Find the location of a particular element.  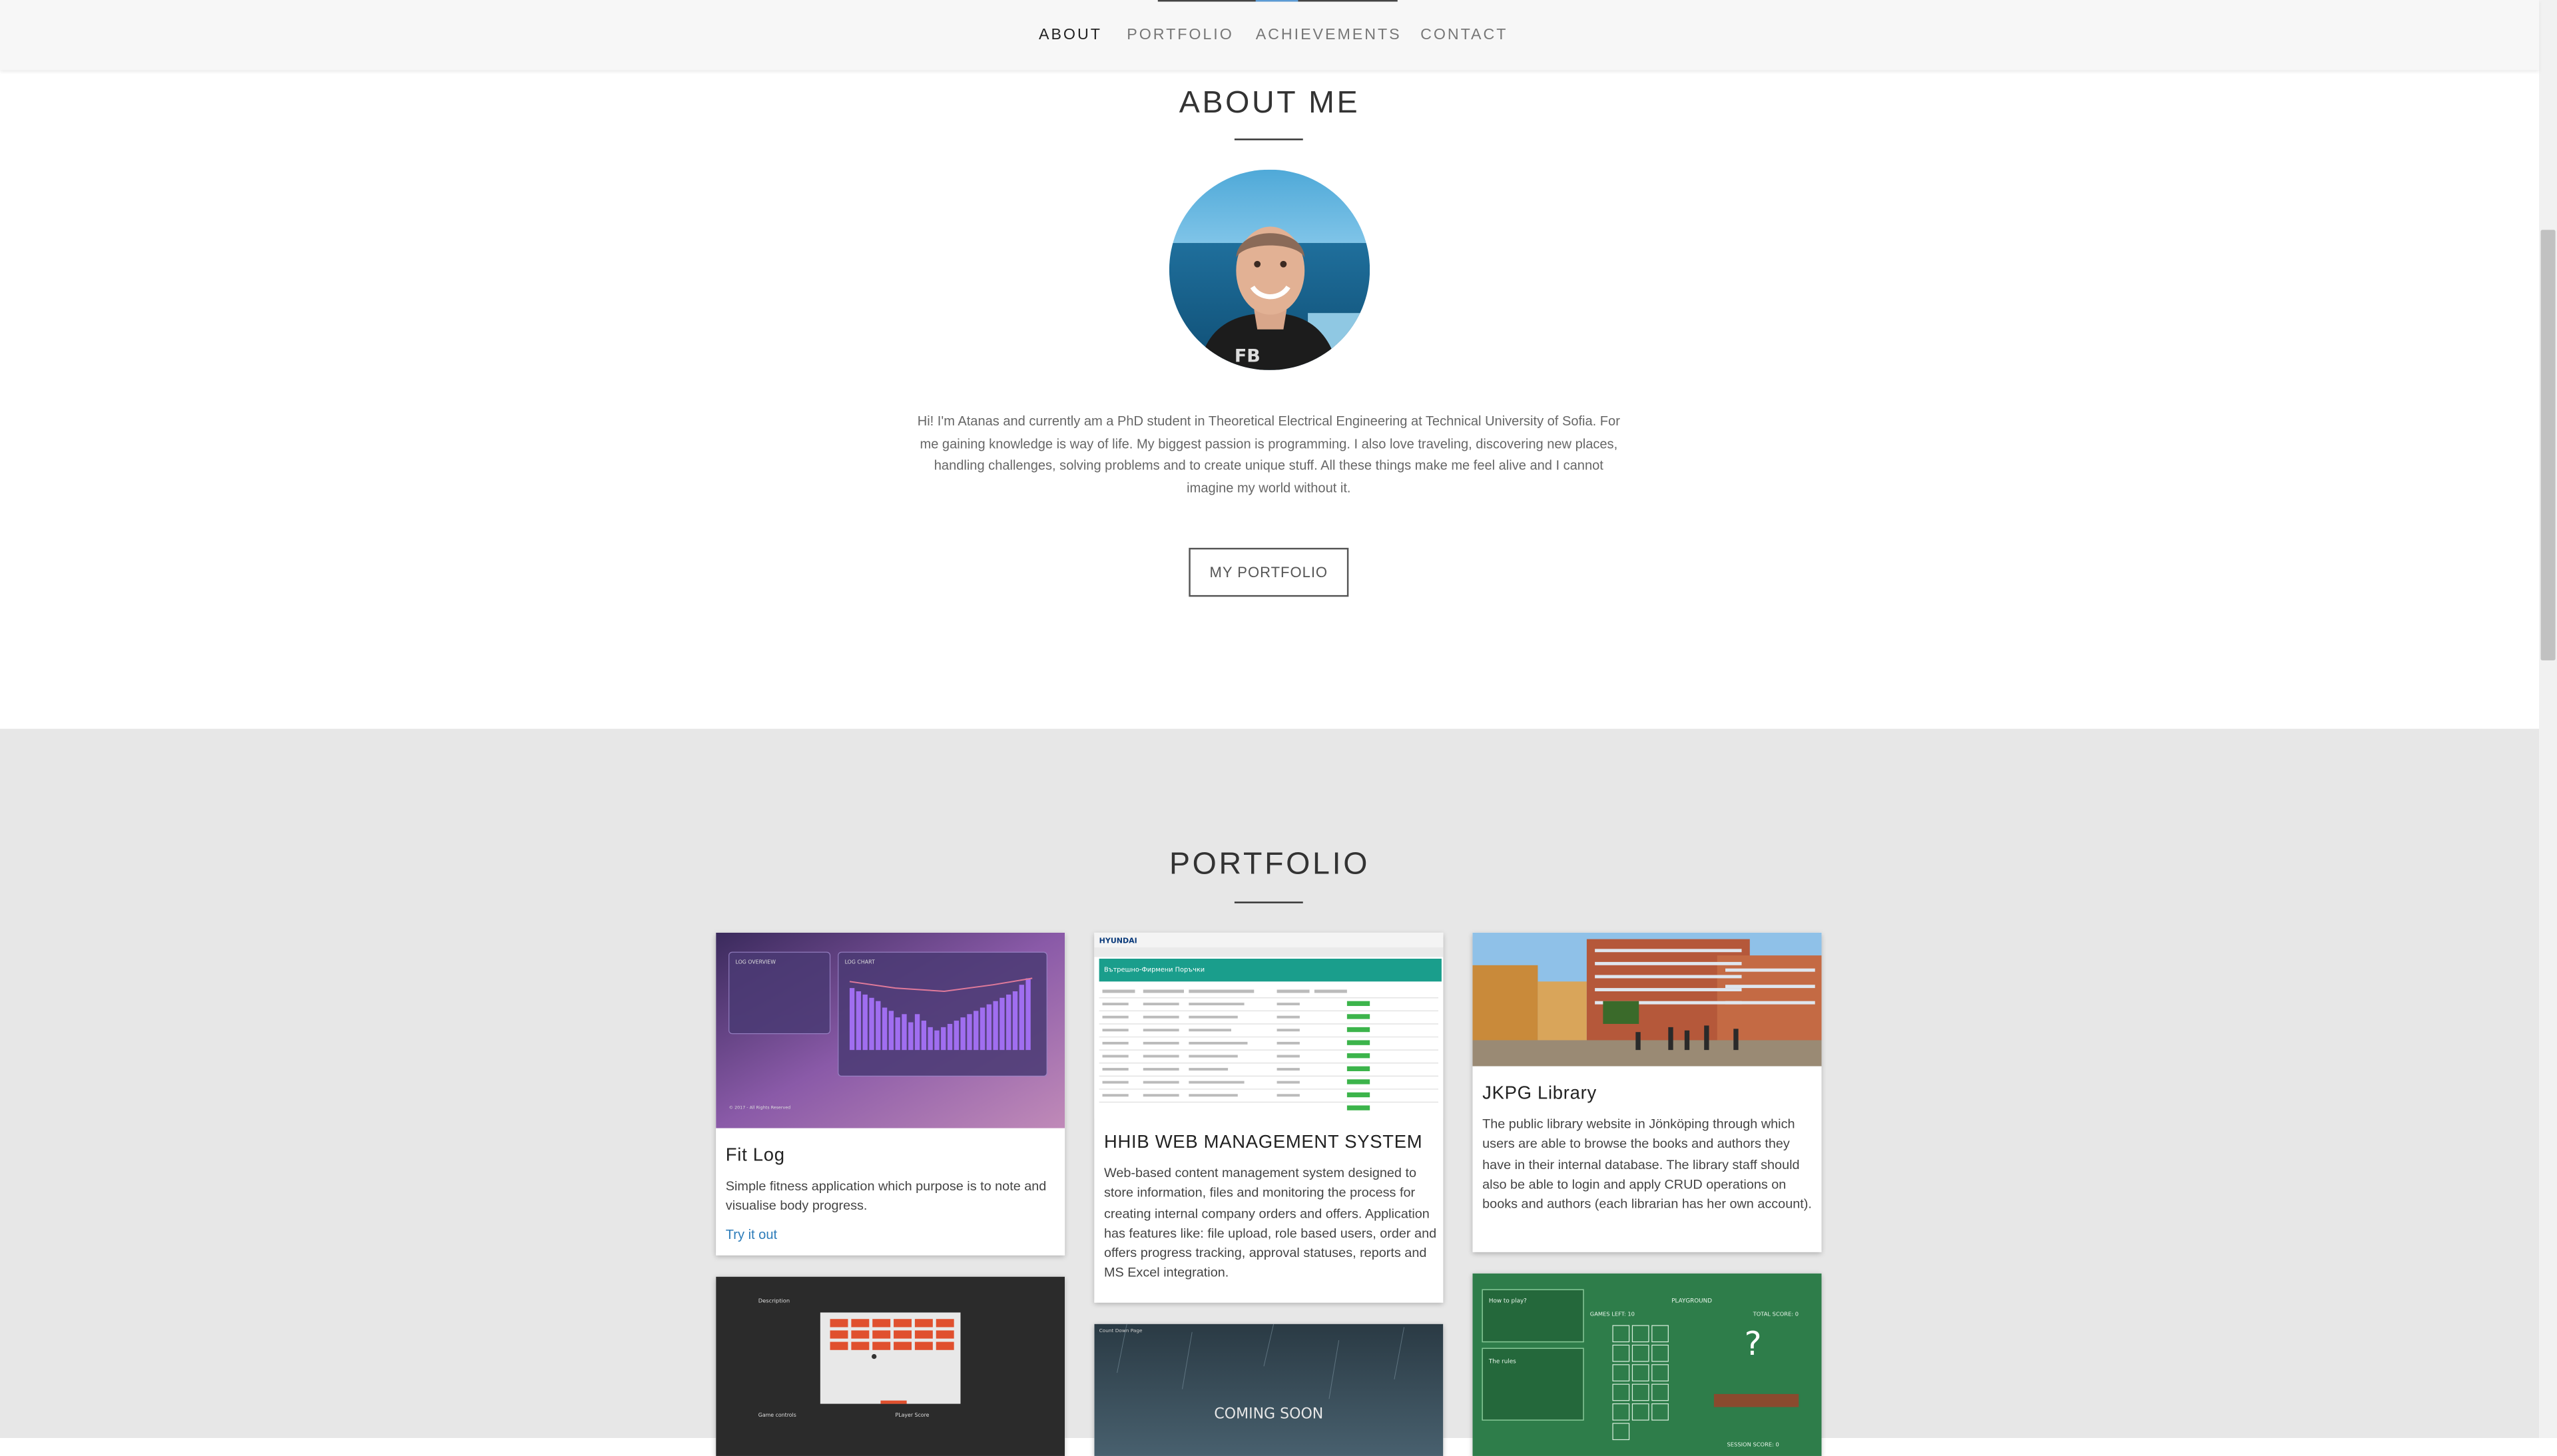

number-game-thumb-session-score: SESSION SCORE: 0 is located at coordinates (1753, 1444).